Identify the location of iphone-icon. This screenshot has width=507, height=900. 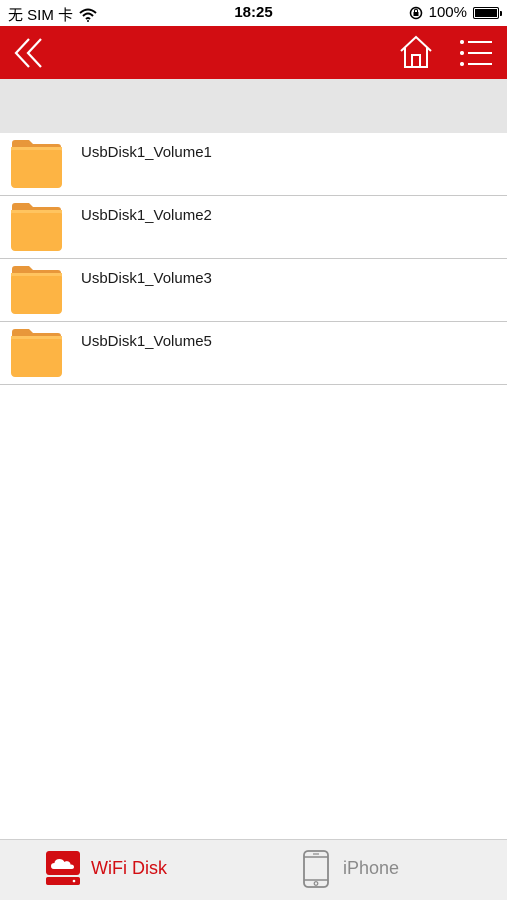
(316, 869).